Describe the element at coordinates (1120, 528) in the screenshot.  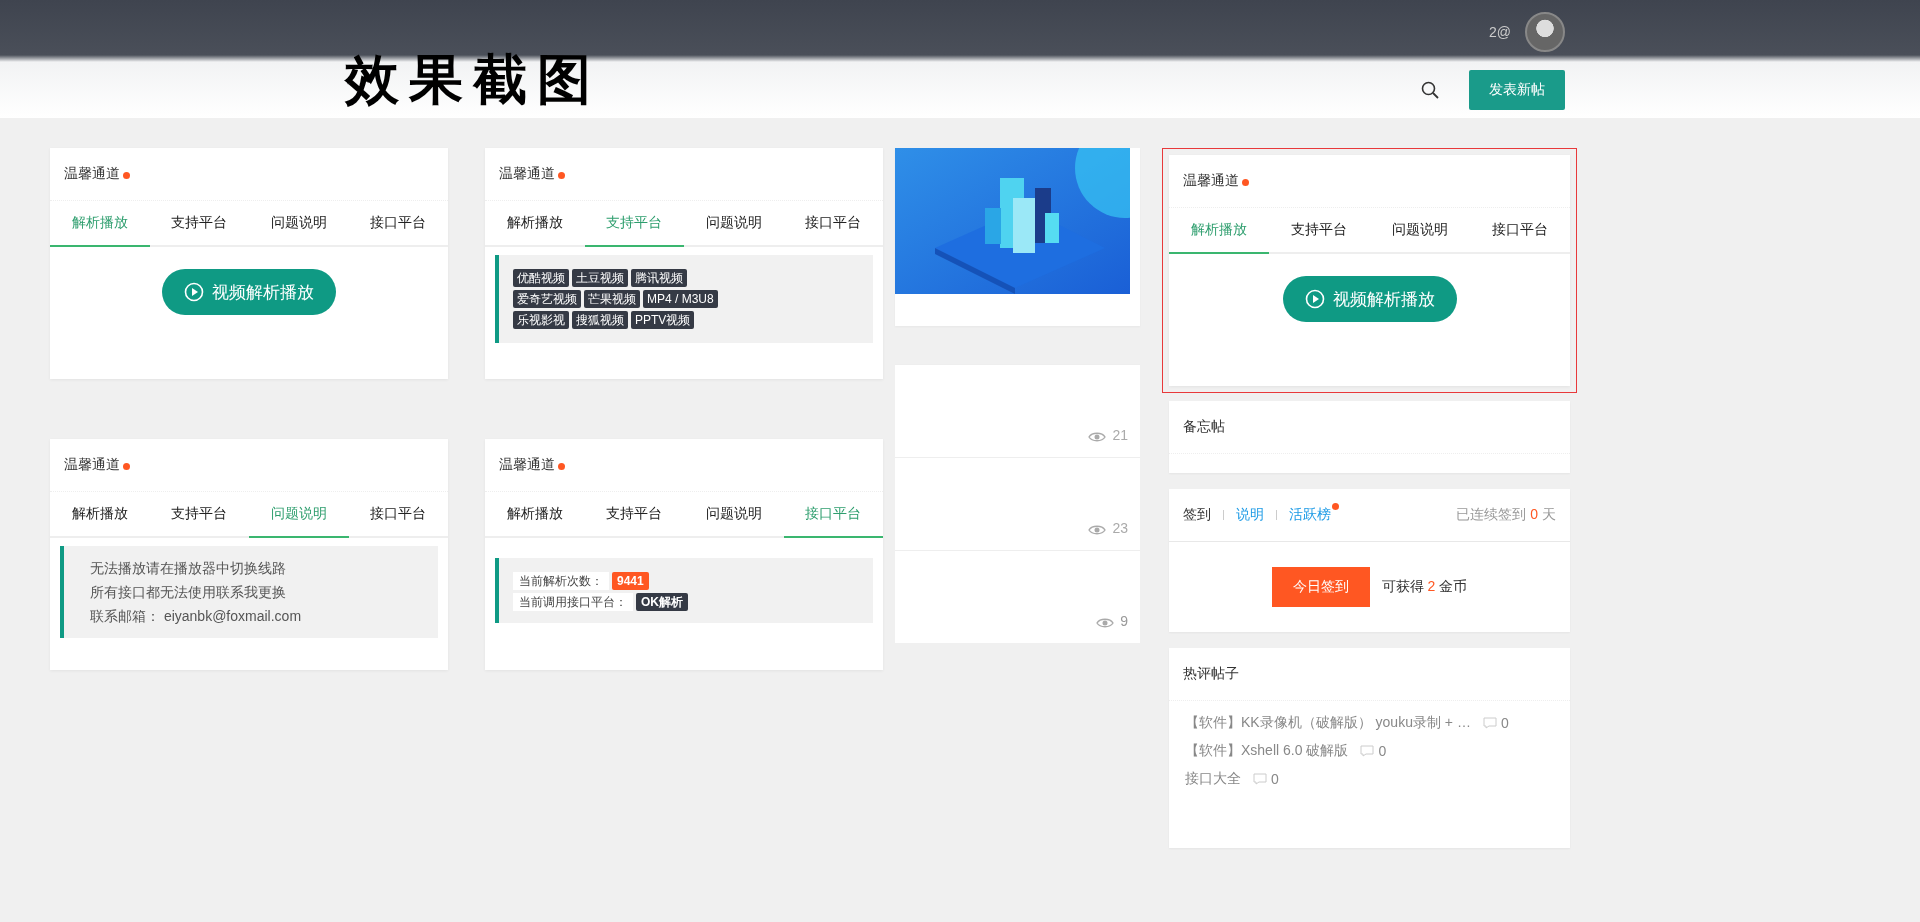
I see `view-count: 23` at that location.